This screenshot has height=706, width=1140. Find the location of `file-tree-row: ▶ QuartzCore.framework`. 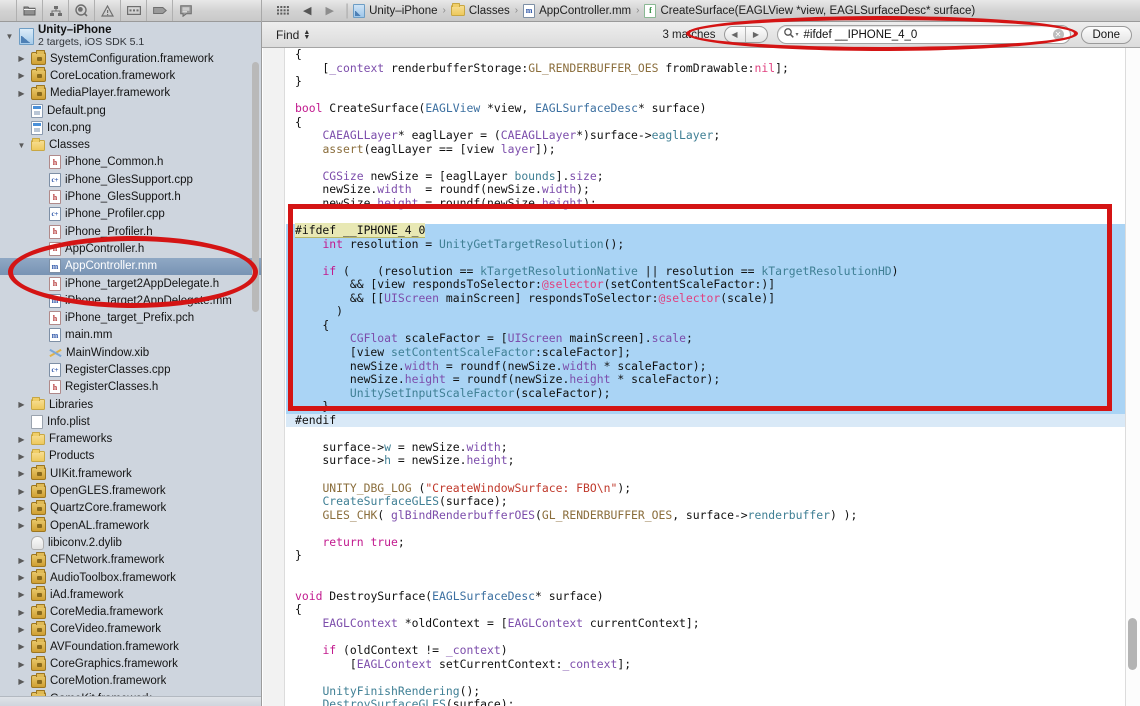

file-tree-row: ▶ QuartzCore.framework is located at coordinates (130, 508).